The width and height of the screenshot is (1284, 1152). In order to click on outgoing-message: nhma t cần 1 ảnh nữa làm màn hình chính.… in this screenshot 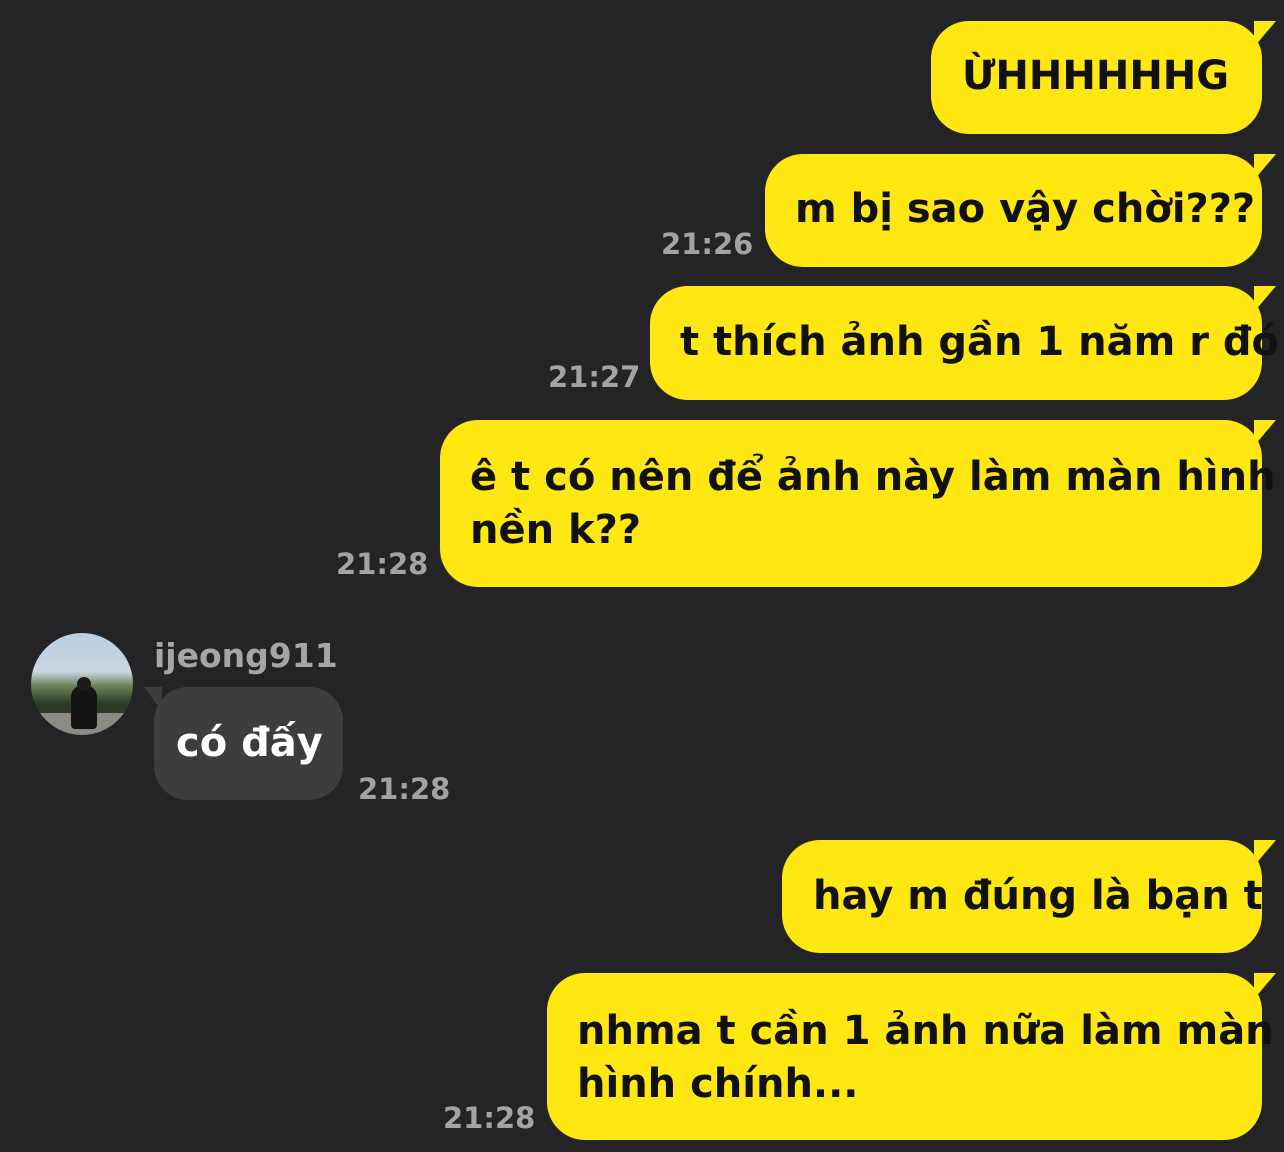, I will do `click(911, 1056)`.